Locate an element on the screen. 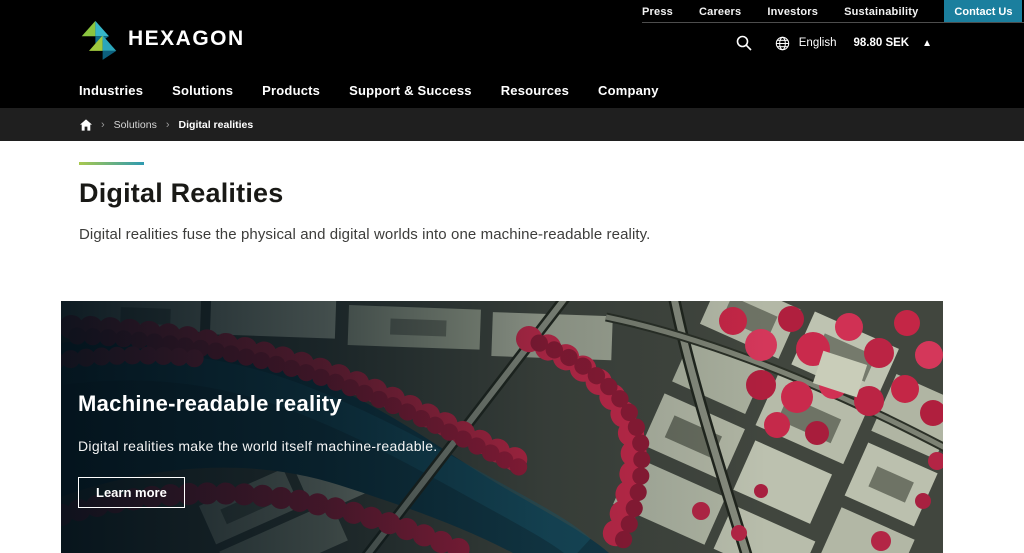 The width and height of the screenshot is (1024, 553). accent-line is located at coordinates (111, 163).